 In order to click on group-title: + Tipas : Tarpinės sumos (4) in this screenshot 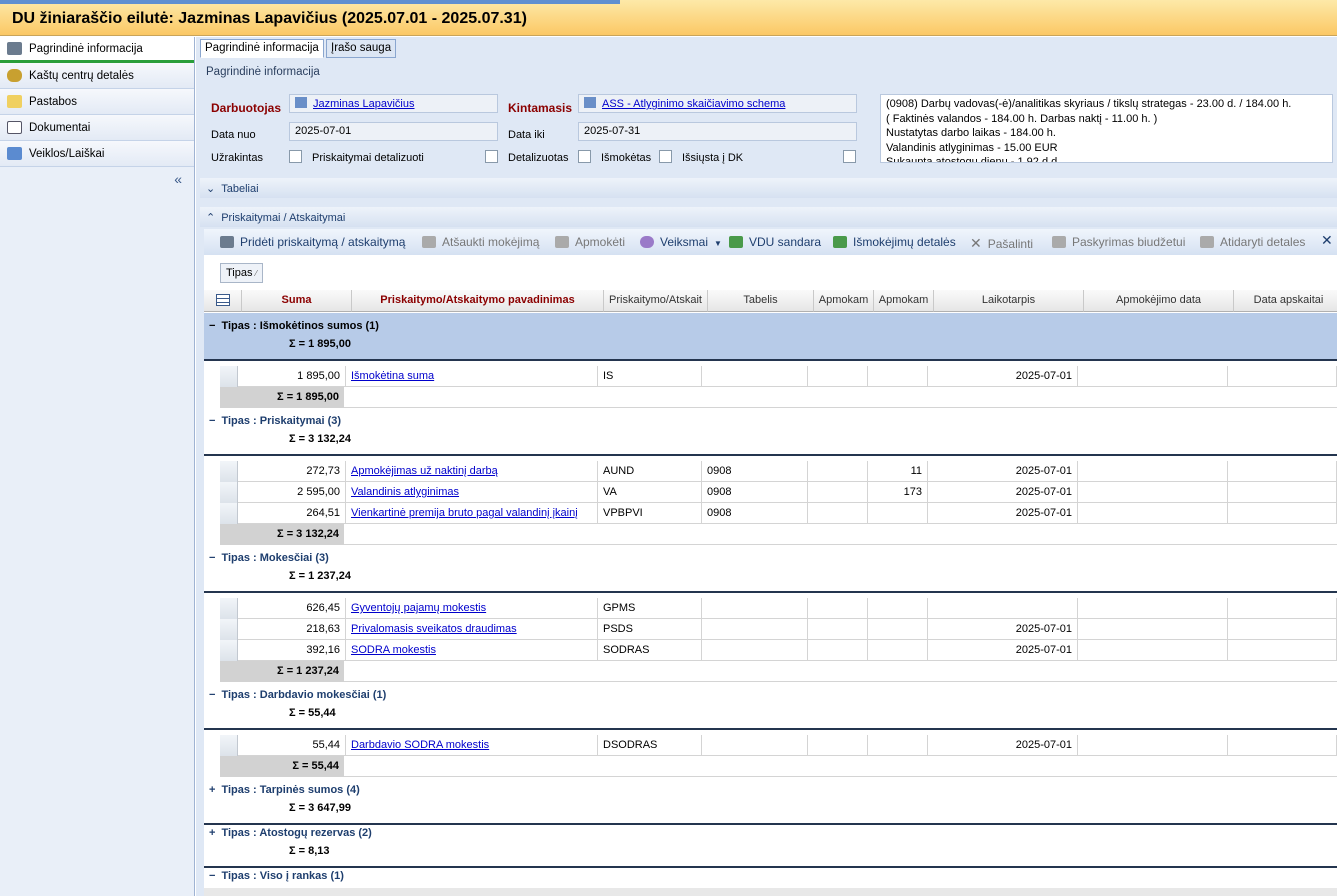, I will do `click(284, 790)`.